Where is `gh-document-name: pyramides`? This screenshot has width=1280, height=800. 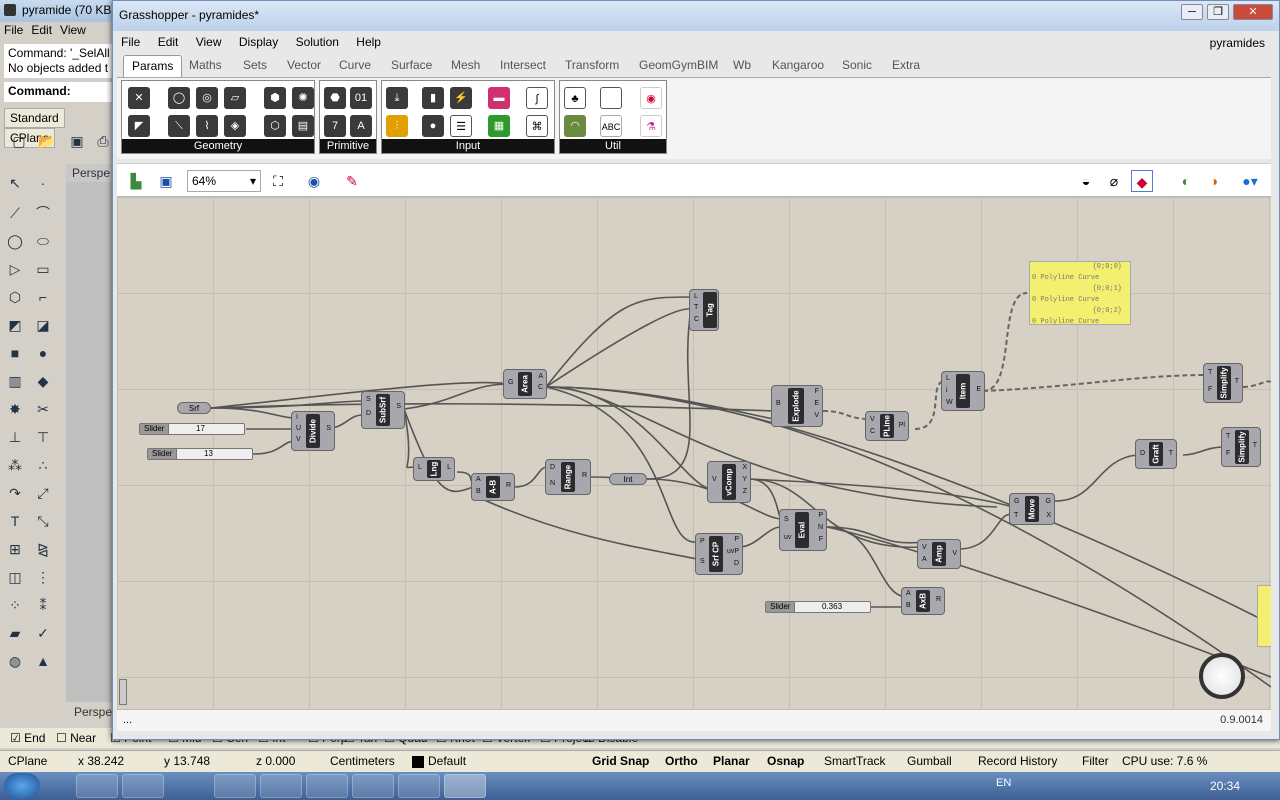
gh-document-name: pyramides is located at coordinates (1237, 43).